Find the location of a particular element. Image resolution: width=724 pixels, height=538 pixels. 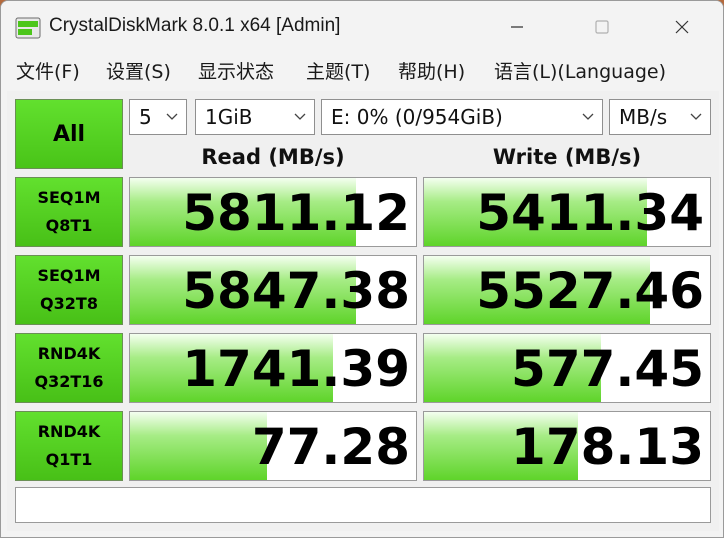

write-result-seq1m-q32t8: 5527.46 is located at coordinates (567, 290).